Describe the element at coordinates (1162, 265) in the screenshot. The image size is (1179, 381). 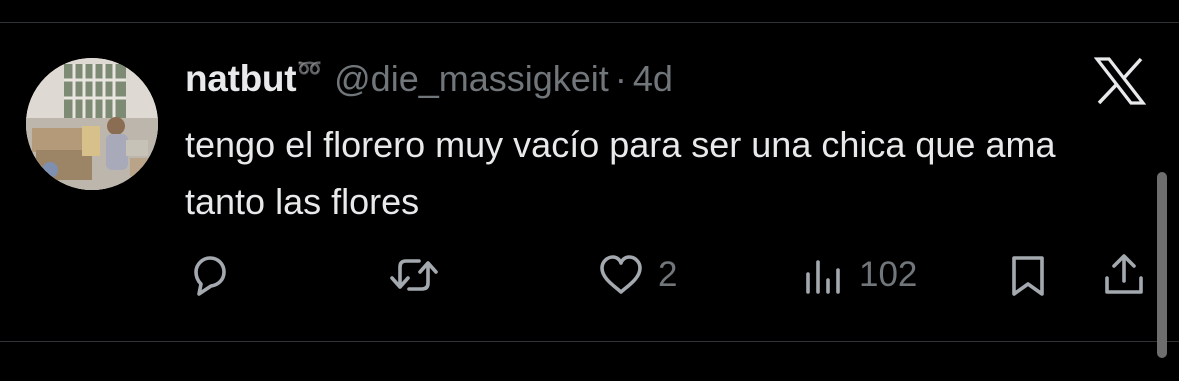
I see `scrollbar-thumb` at that location.